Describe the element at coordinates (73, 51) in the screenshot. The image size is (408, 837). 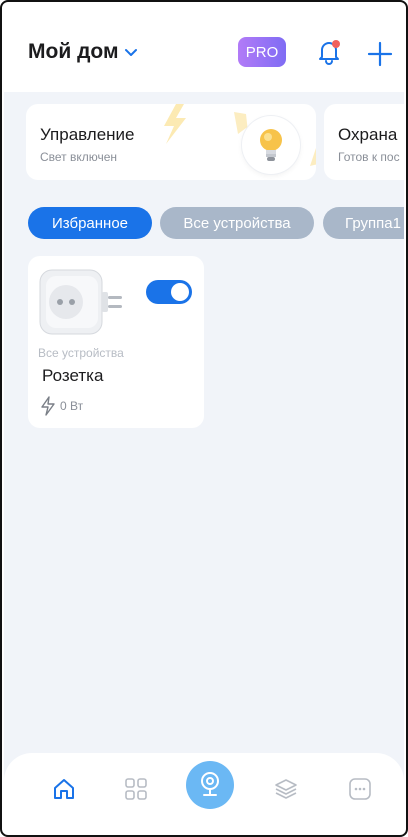
I see `home-name: Мой дом` at that location.